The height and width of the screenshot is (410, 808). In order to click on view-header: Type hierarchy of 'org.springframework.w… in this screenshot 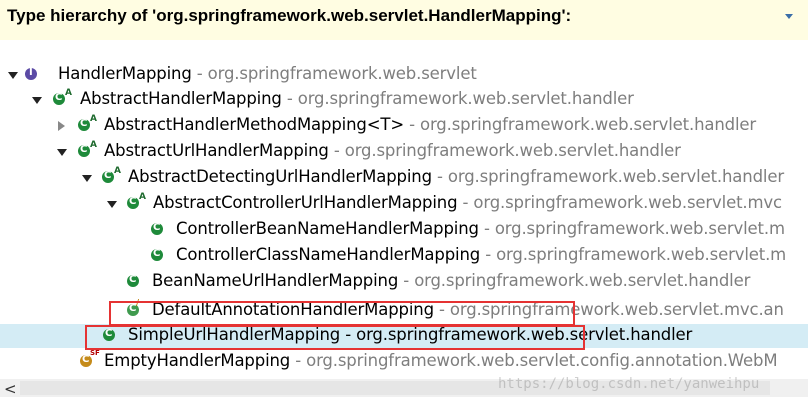, I will do `click(404, 20)`.